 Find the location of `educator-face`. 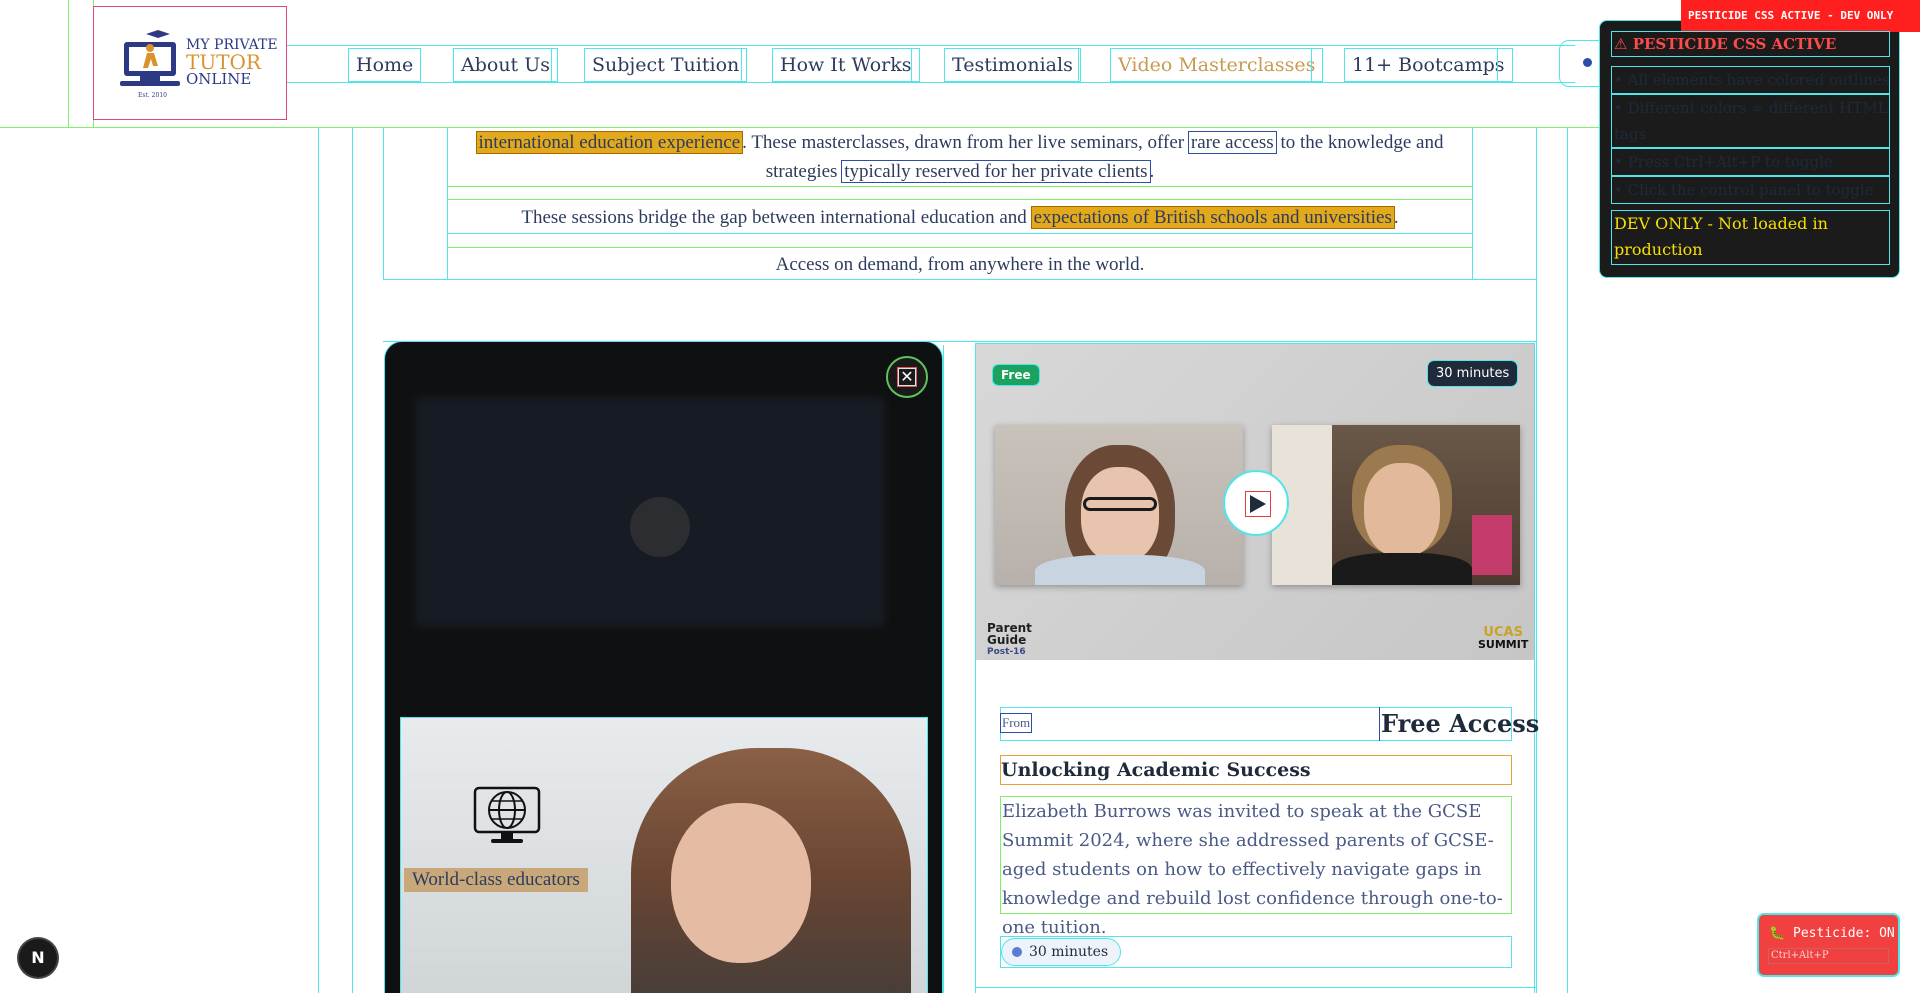

educator-face is located at coordinates (741, 883).